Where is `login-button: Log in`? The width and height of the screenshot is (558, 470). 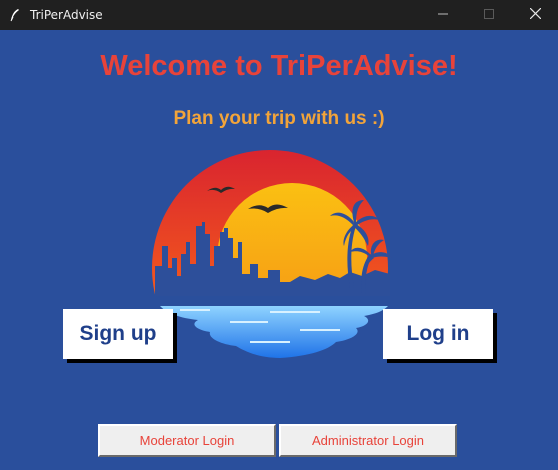 login-button: Log in is located at coordinates (438, 334).